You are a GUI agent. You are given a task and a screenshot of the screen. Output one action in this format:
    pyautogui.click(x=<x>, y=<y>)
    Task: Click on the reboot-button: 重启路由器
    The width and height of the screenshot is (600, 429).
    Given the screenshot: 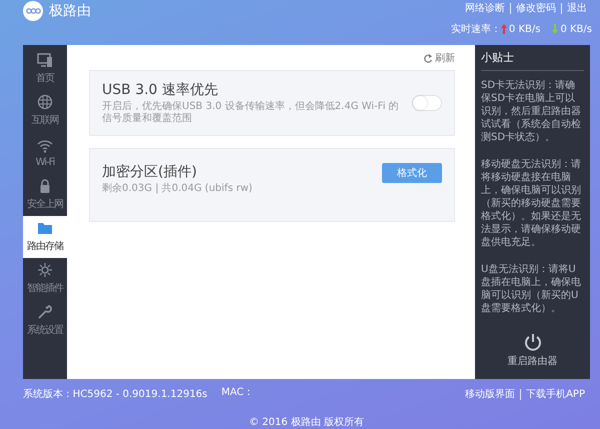 What is the action you would take?
    pyautogui.click(x=533, y=350)
    